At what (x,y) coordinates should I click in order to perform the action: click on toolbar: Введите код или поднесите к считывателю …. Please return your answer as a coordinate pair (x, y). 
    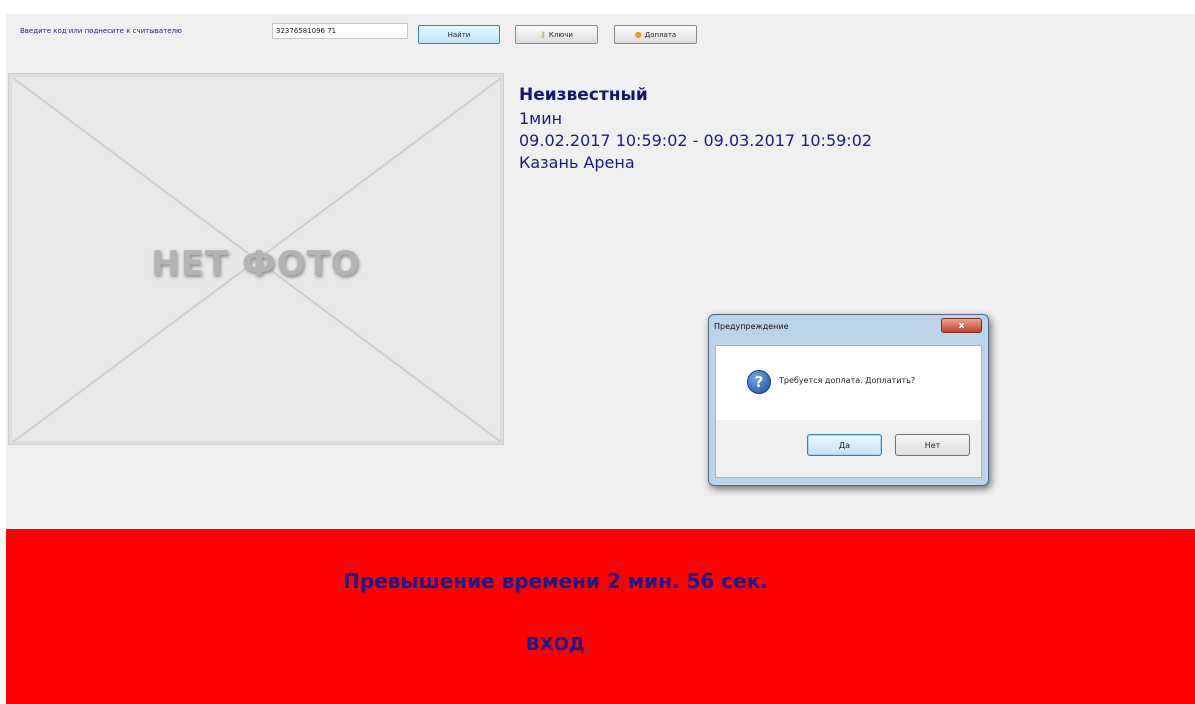
    Looking at the image, I should click on (600, 34).